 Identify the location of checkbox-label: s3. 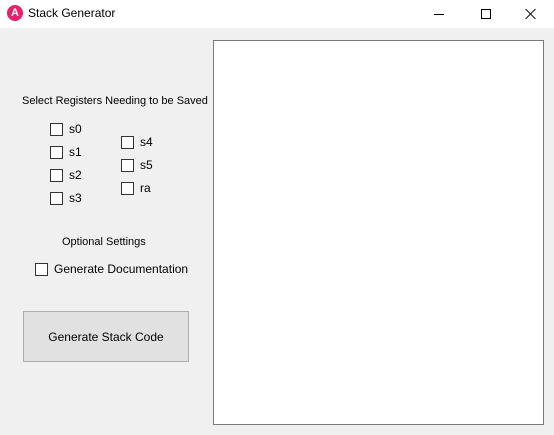
(75, 198).